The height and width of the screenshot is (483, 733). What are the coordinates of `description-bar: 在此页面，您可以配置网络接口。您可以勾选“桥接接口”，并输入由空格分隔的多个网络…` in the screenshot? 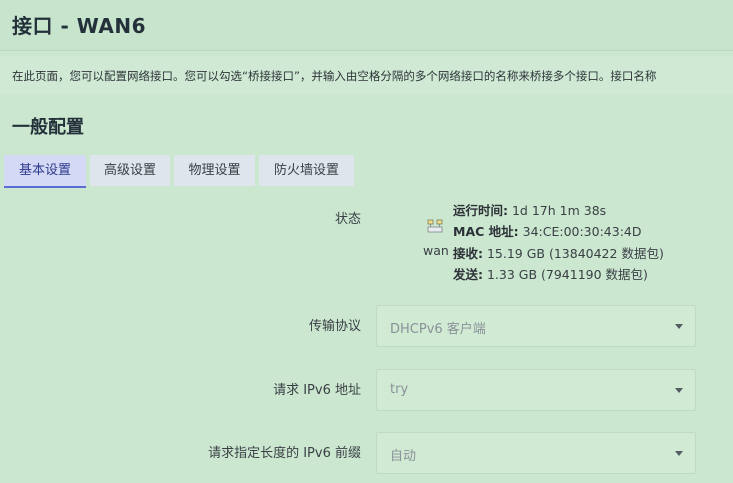 It's located at (366, 75).